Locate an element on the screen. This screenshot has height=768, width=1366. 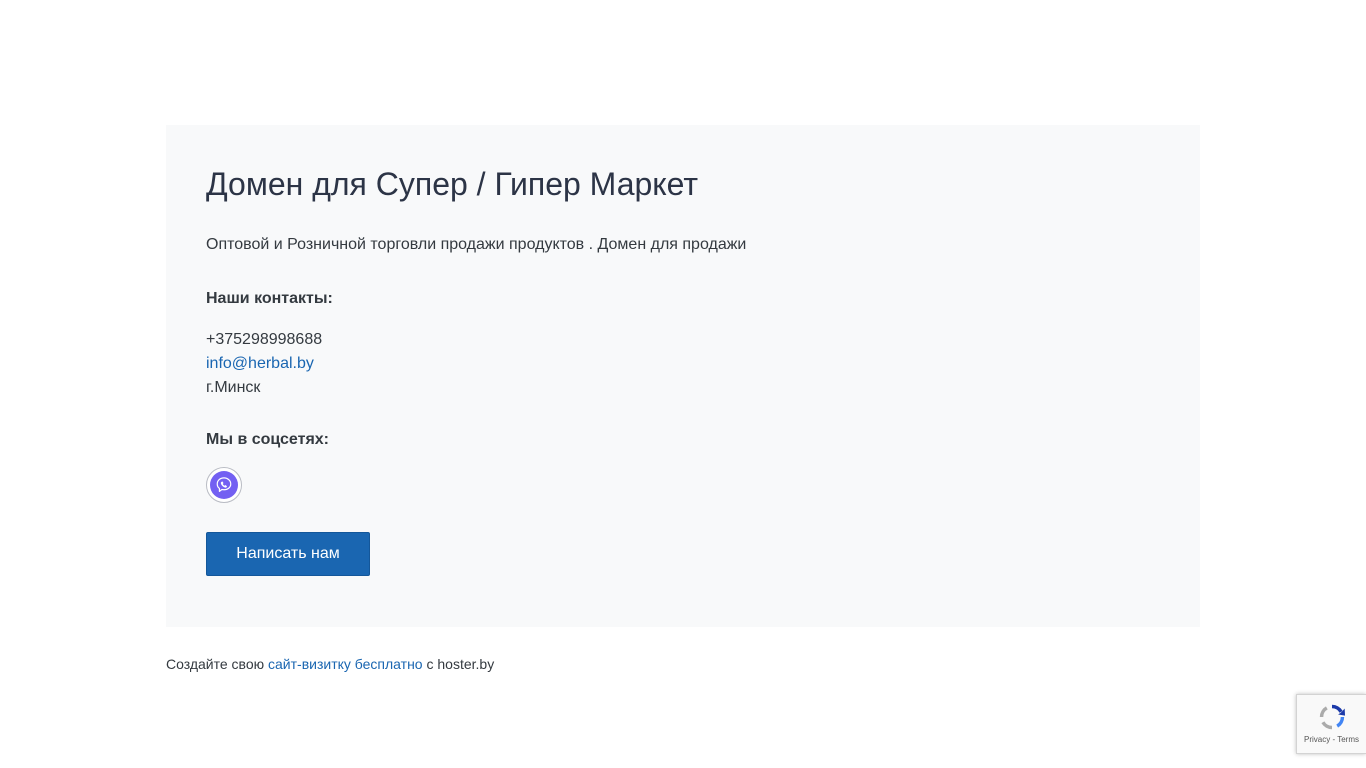
viber-link is located at coordinates (224, 485).